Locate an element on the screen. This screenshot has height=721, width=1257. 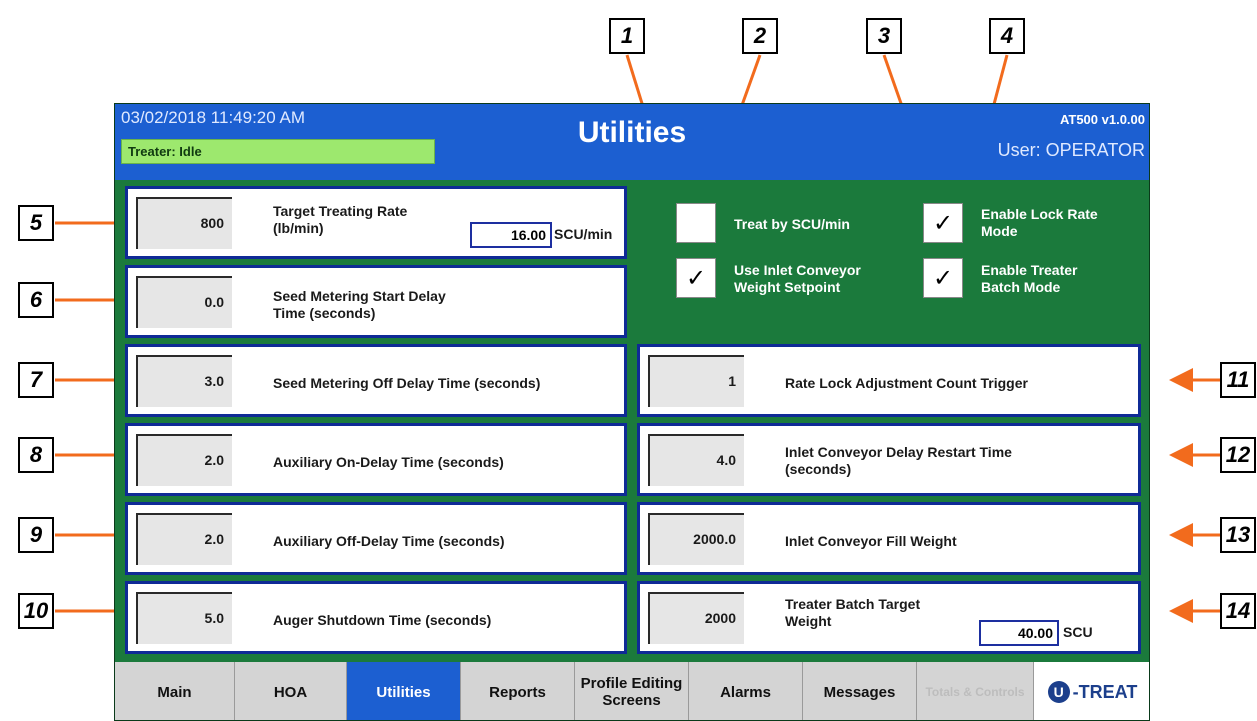
callout-4: 4 is located at coordinates (1007, 36).